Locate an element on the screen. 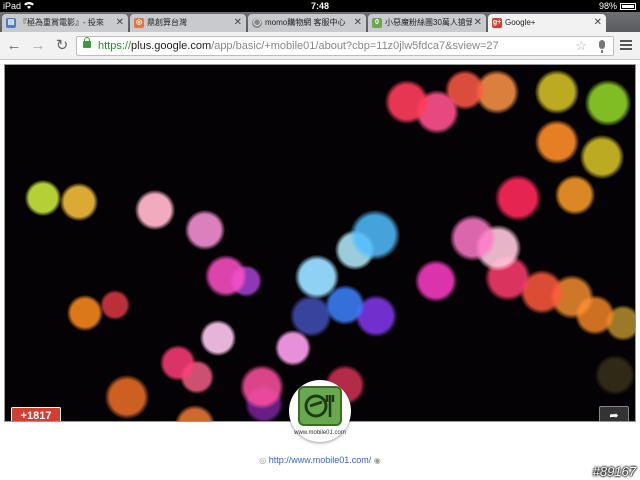 This screenshot has height=480, width=640. profile-website-link: http://www.mobile01.com/ is located at coordinates (320, 460).